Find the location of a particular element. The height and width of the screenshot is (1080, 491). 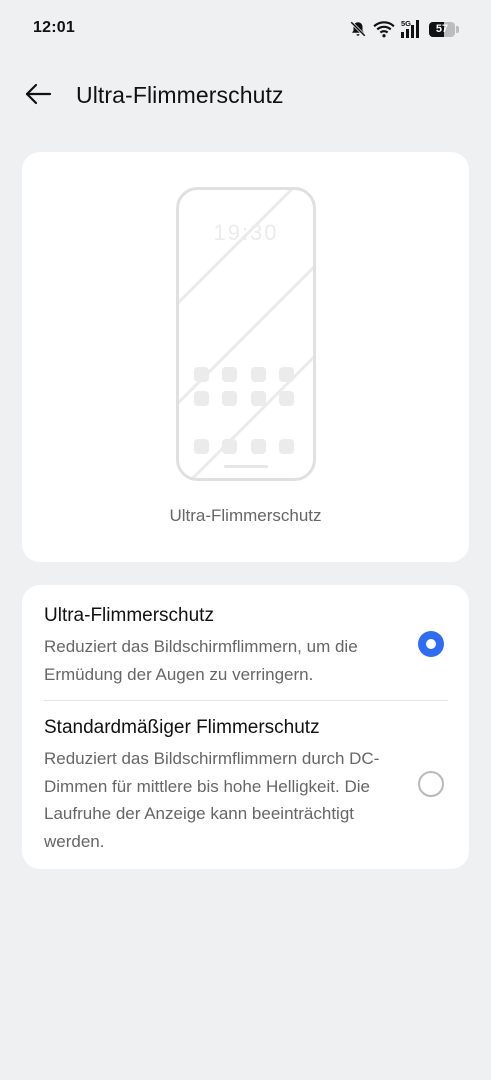

battery-percent: 57 is located at coordinates (442, 28).